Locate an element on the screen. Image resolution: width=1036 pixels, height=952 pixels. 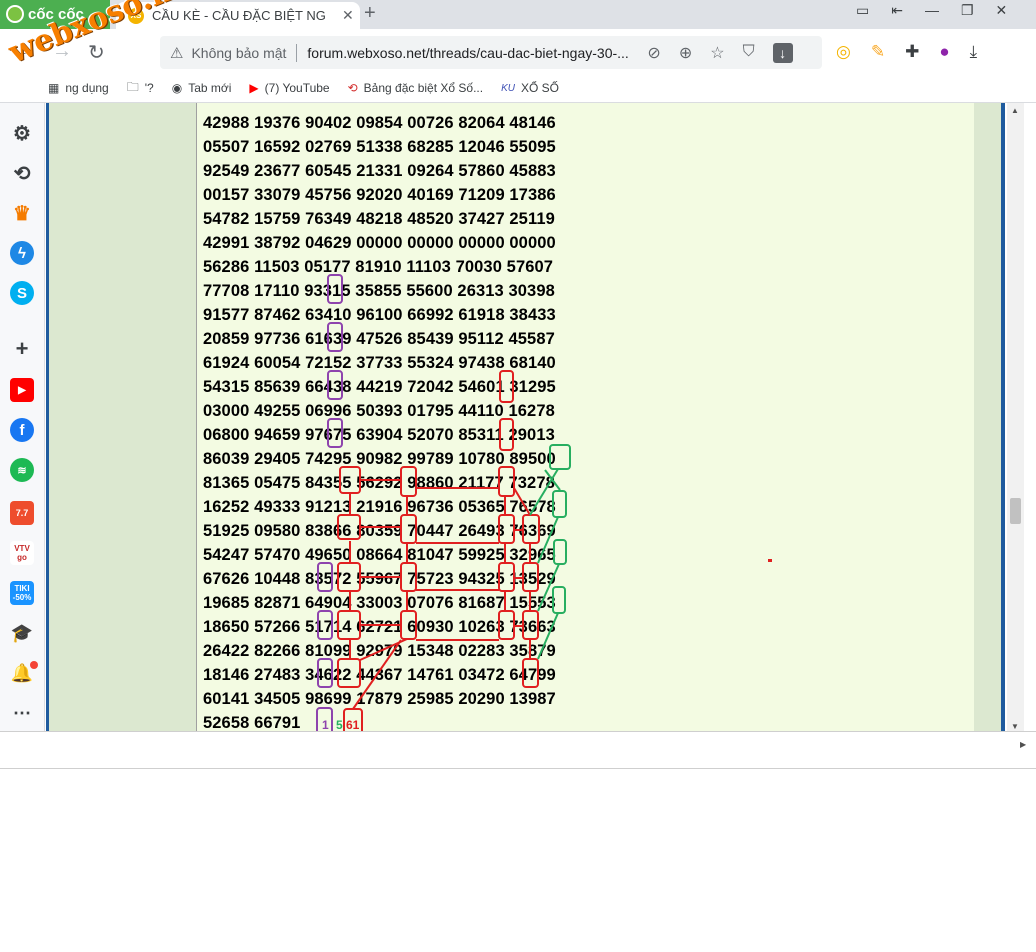
horizontal-scrollbar is located at coordinates (518, 750).